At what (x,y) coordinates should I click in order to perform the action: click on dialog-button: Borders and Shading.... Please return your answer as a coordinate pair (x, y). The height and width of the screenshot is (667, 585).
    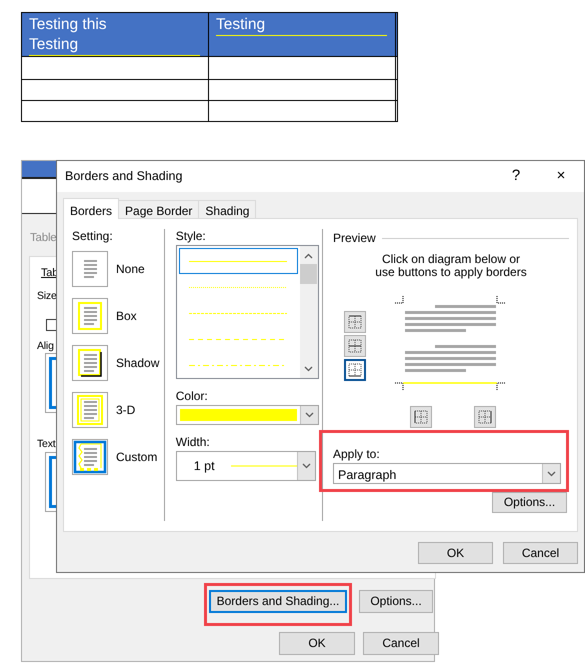
    Looking at the image, I should click on (278, 601).